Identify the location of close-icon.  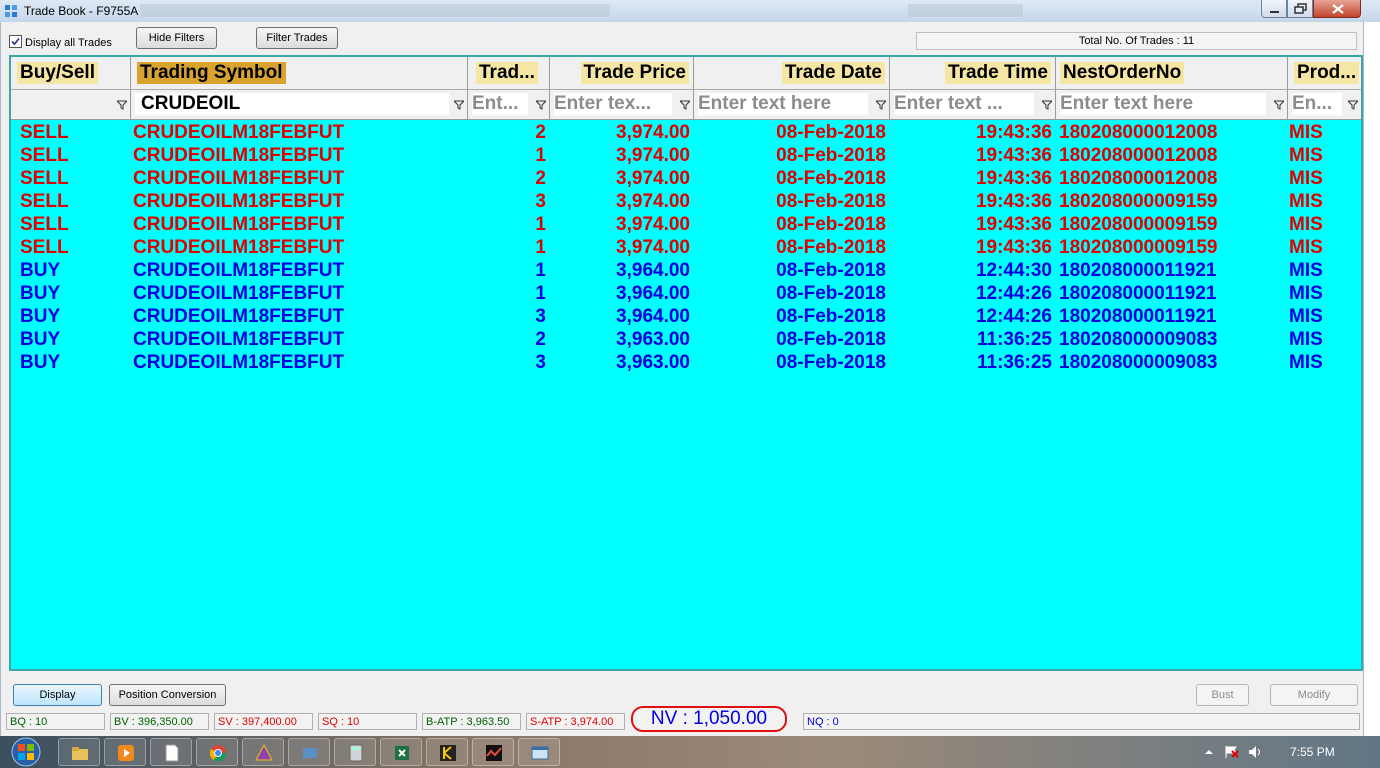
(1338, 9).